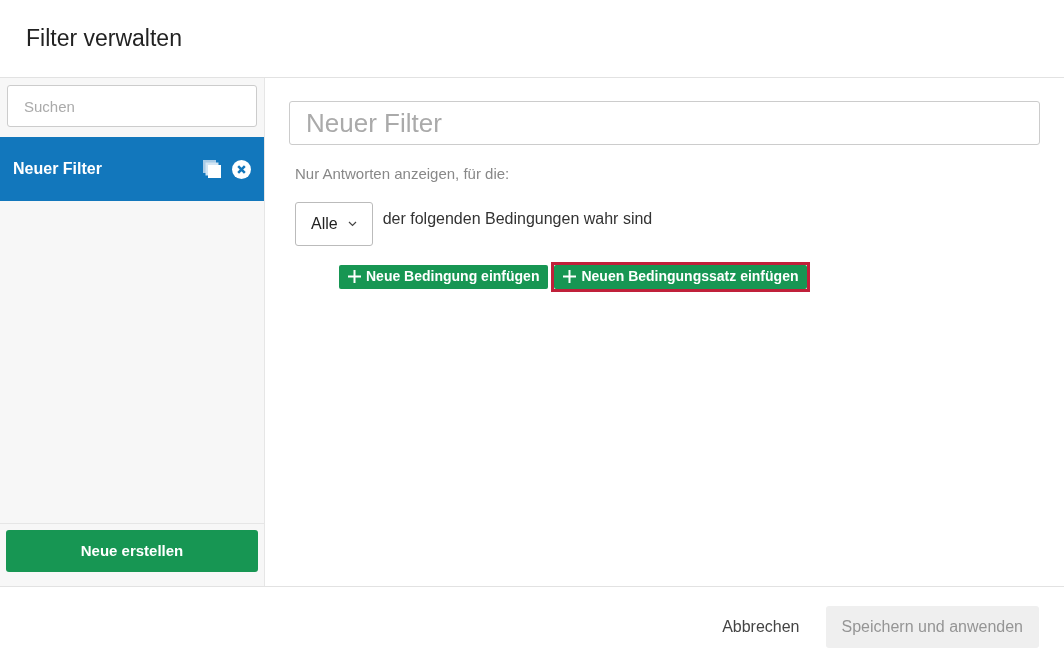  I want to click on match-dropdown: Alle, so click(334, 223).